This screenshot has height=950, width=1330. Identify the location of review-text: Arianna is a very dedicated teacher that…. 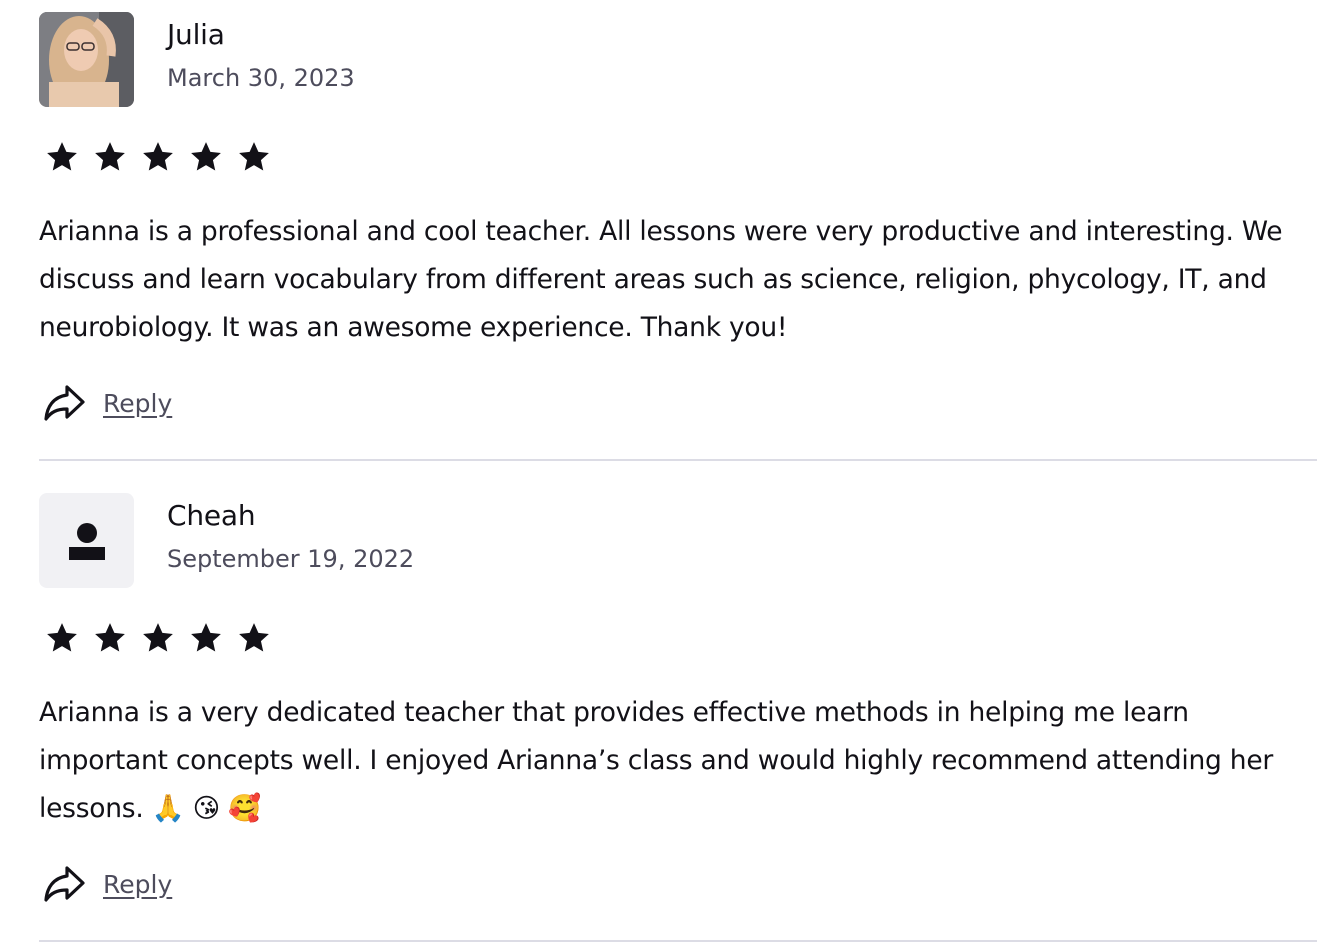
(656, 760).